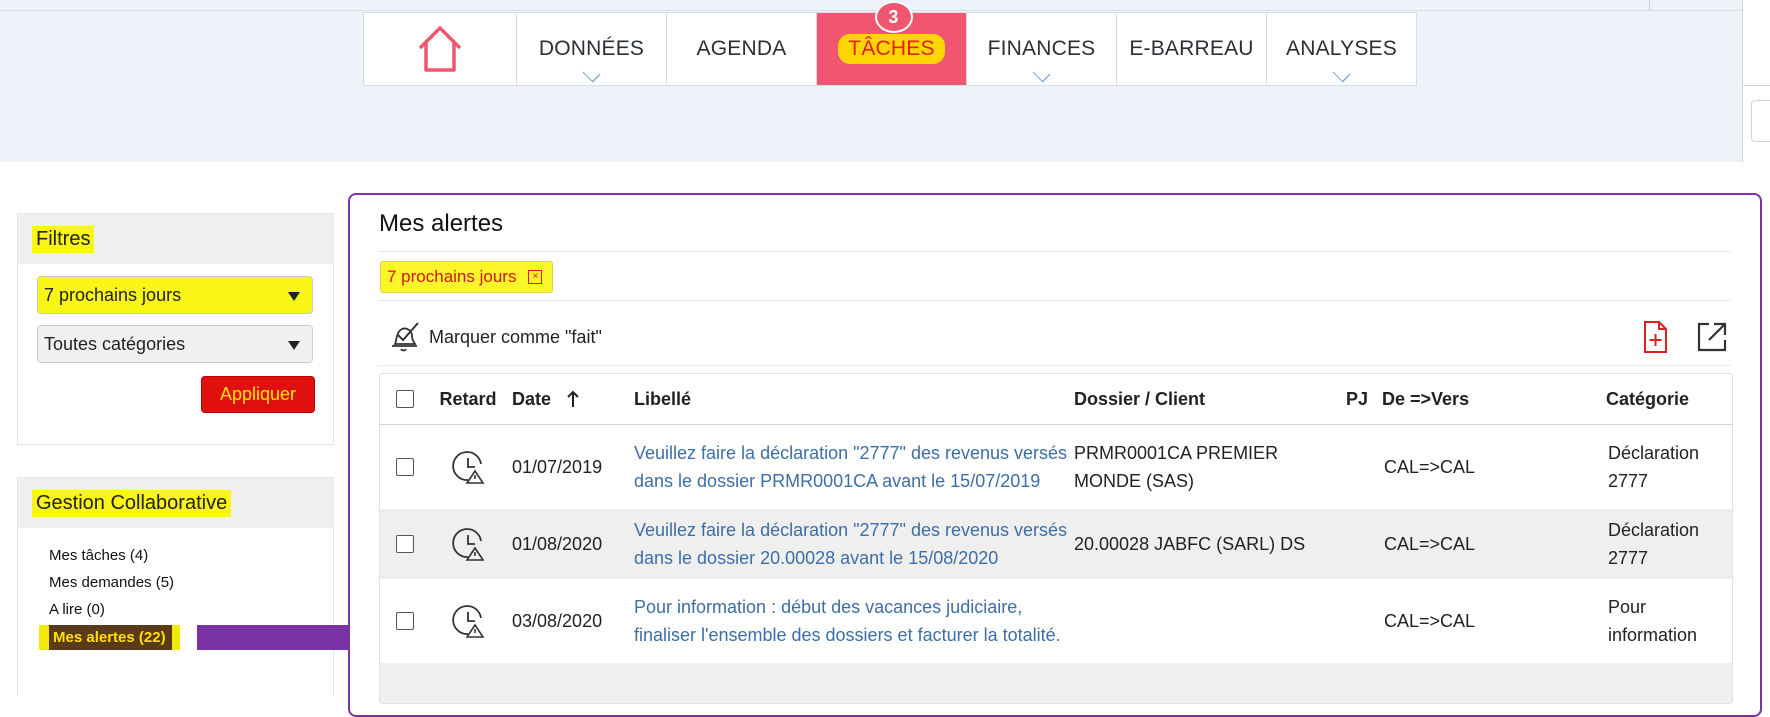  I want to click on nav-finances-label: FINANCES, so click(1041, 48).